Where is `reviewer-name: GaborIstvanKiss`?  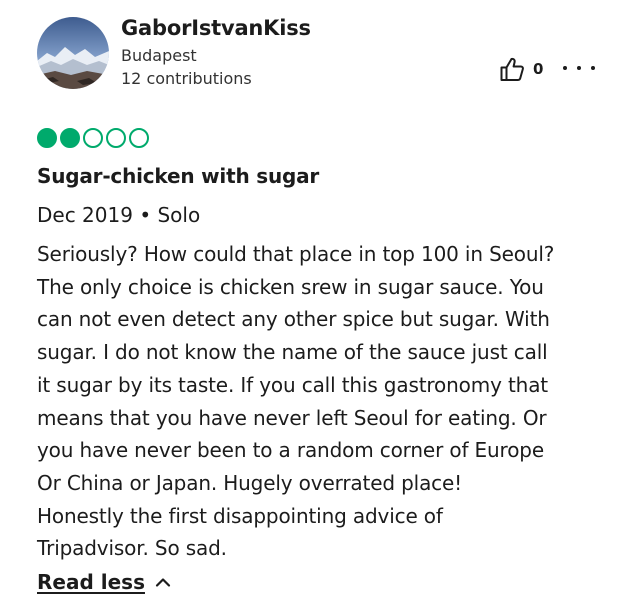 reviewer-name: GaborIstvanKiss is located at coordinates (216, 28).